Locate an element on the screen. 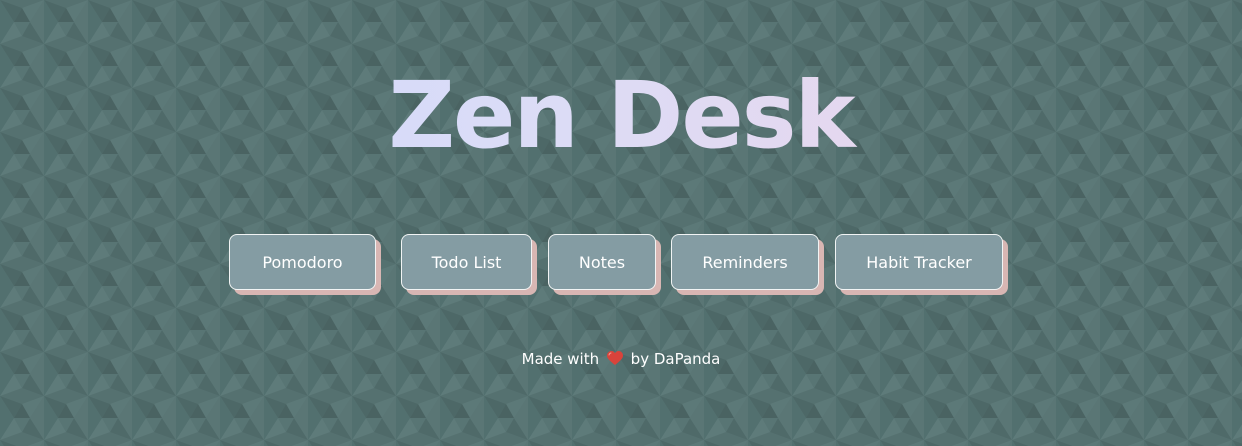  footer-credit: Made with by DaPanda is located at coordinates (621, 360).